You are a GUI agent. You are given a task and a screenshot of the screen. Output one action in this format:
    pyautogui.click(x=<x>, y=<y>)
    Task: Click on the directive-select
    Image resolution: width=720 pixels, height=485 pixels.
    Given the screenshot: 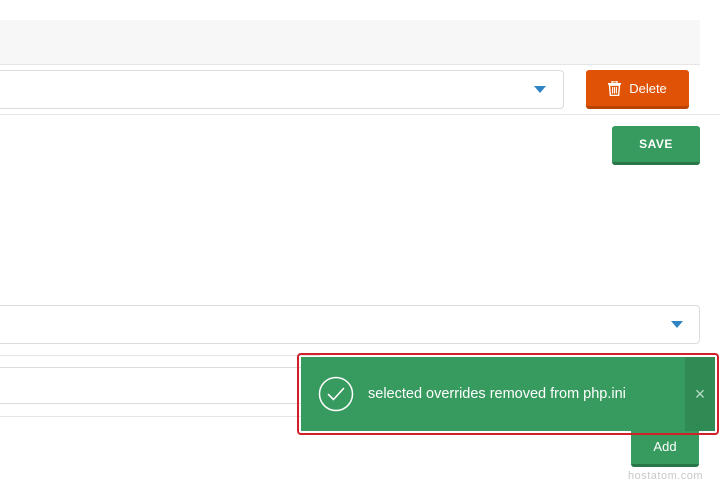 What is the action you would take?
    pyautogui.click(x=350, y=324)
    